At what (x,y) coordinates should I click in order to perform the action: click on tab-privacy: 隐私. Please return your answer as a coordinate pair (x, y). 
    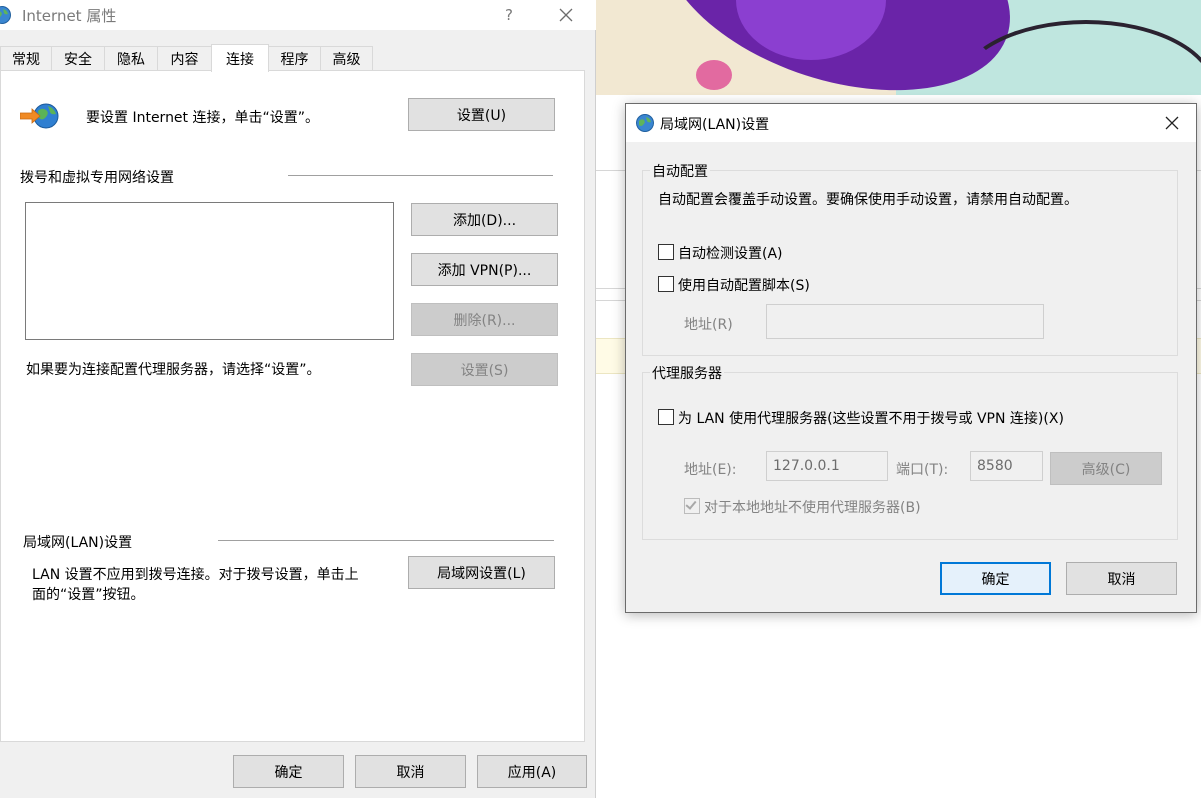
    Looking at the image, I should click on (131, 58).